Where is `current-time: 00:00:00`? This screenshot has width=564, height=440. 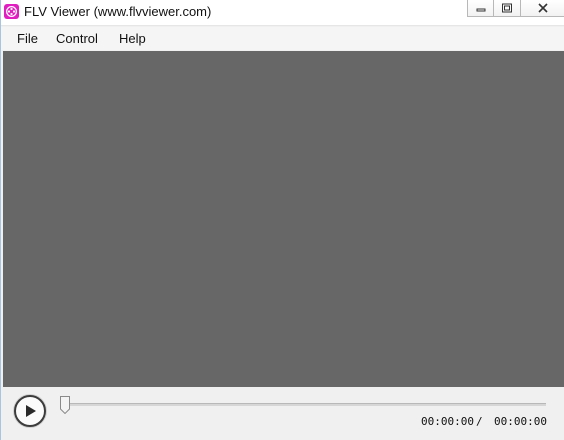
current-time: 00:00:00 is located at coordinates (447, 421).